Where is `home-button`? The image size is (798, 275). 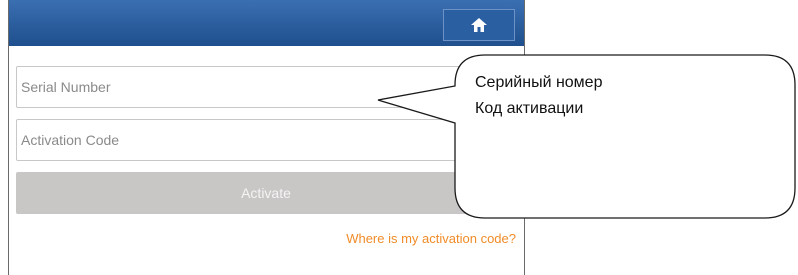 home-button is located at coordinates (479, 25).